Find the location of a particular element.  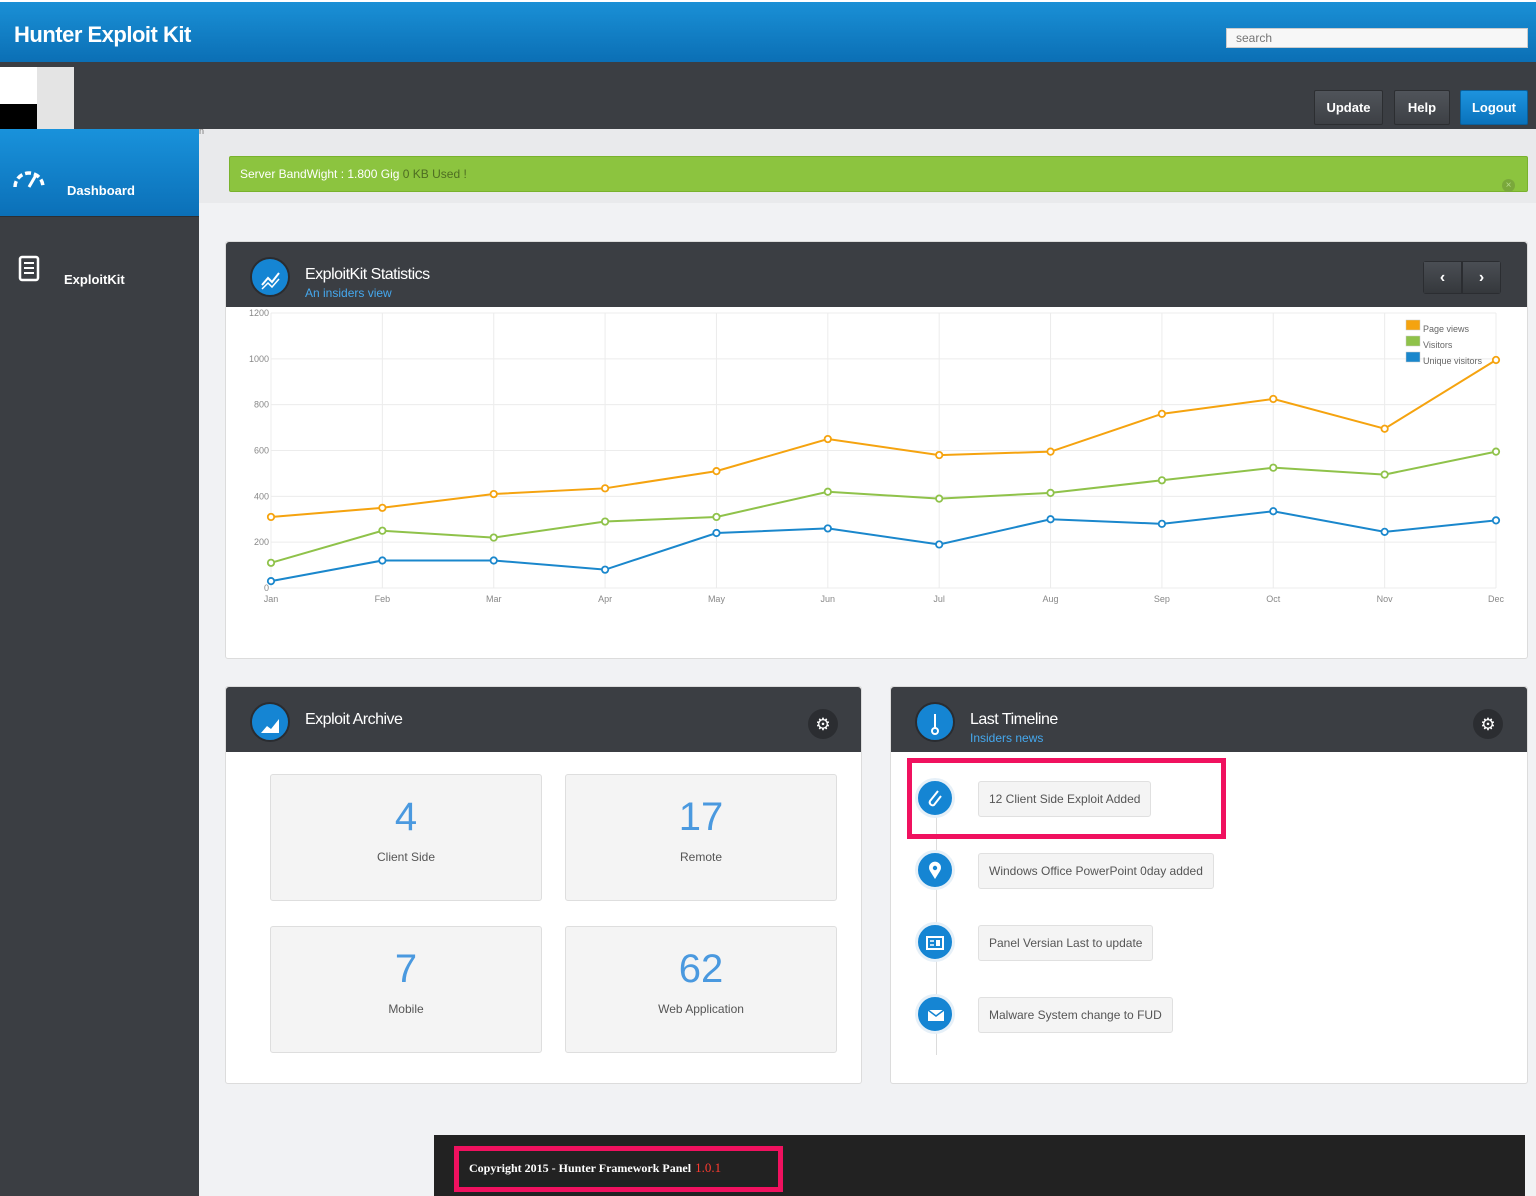

stat-box-remote: 17 Remote is located at coordinates (701, 837).